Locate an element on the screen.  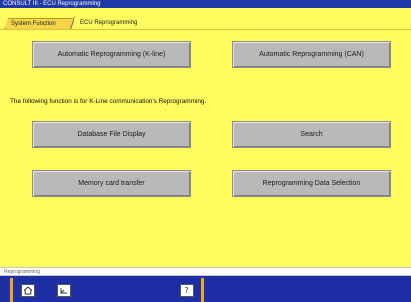
back-button is located at coordinates (64, 290).